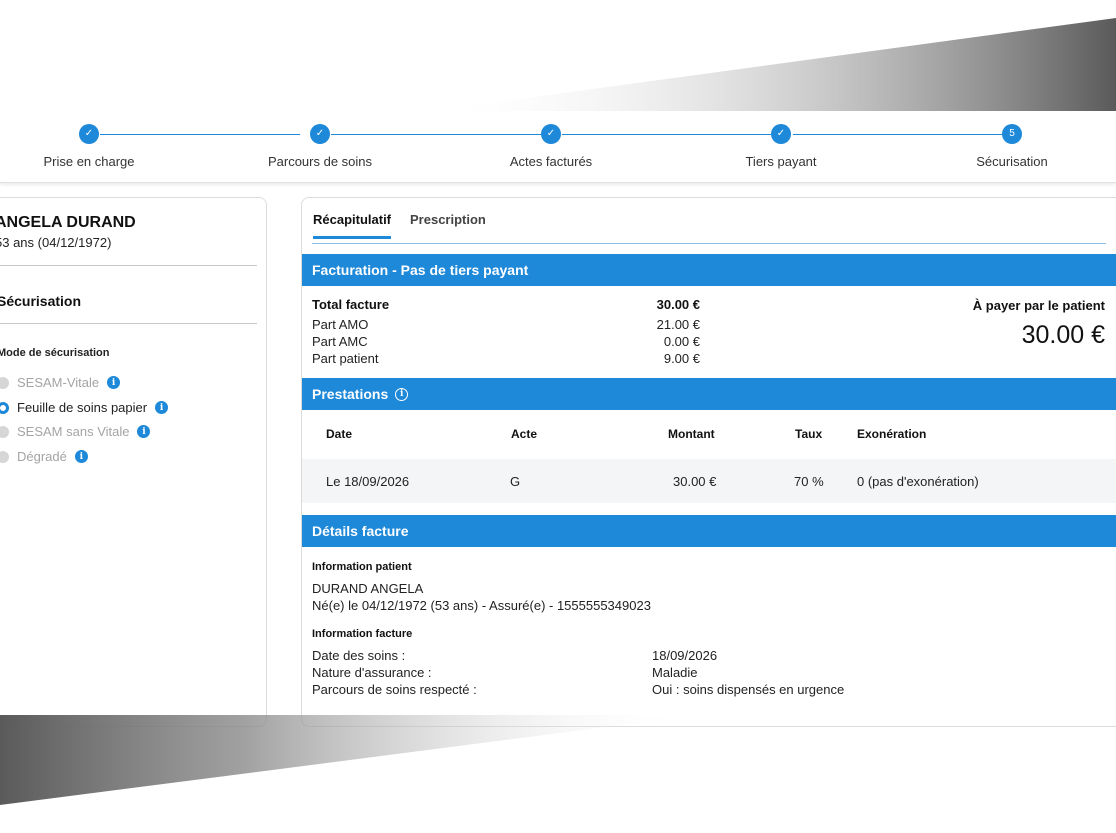 This screenshot has width=1116, height=833. What do you see at coordinates (448, 224) in the screenshot?
I see `tab-prescription: Prescription` at bounding box center [448, 224].